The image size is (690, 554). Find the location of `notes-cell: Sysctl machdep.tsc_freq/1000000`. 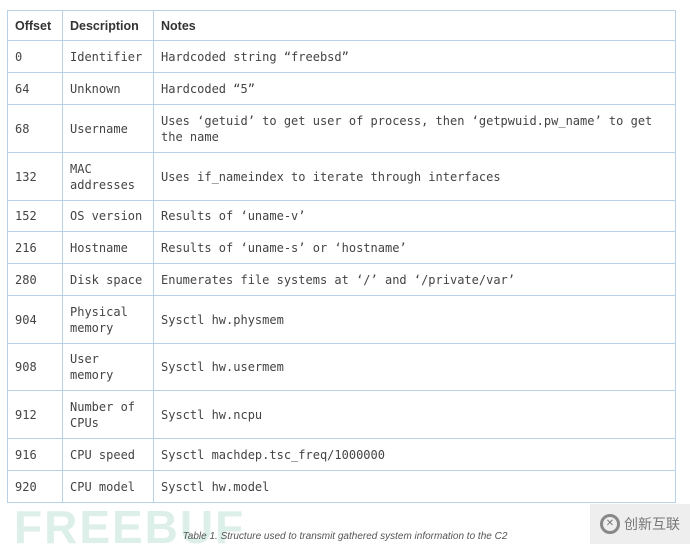

notes-cell: Sysctl machdep.tsc_freq/1000000 is located at coordinates (414, 454).